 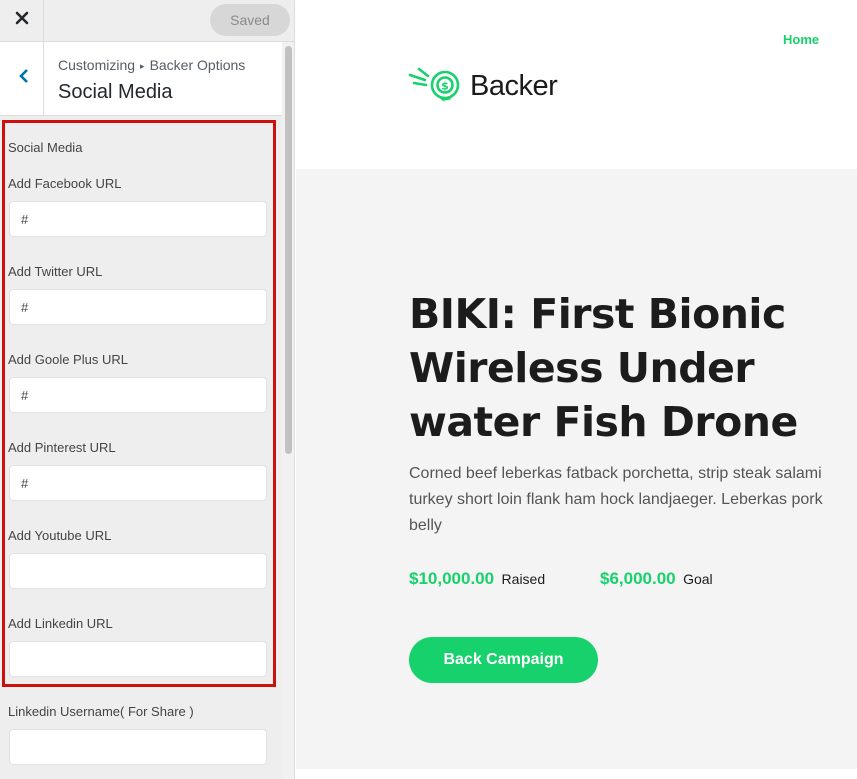 What do you see at coordinates (801, 39) in the screenshot?
I see `nav-home-link: Home` at bounding box center [801, 39].